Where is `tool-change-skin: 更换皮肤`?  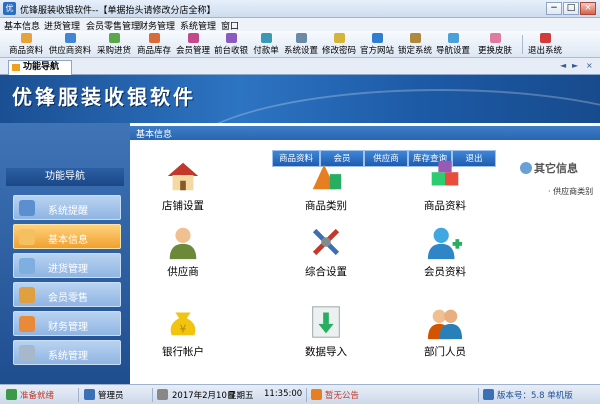
tool-change-skin: 更换皮肤 is located at coordinates (495, 44).